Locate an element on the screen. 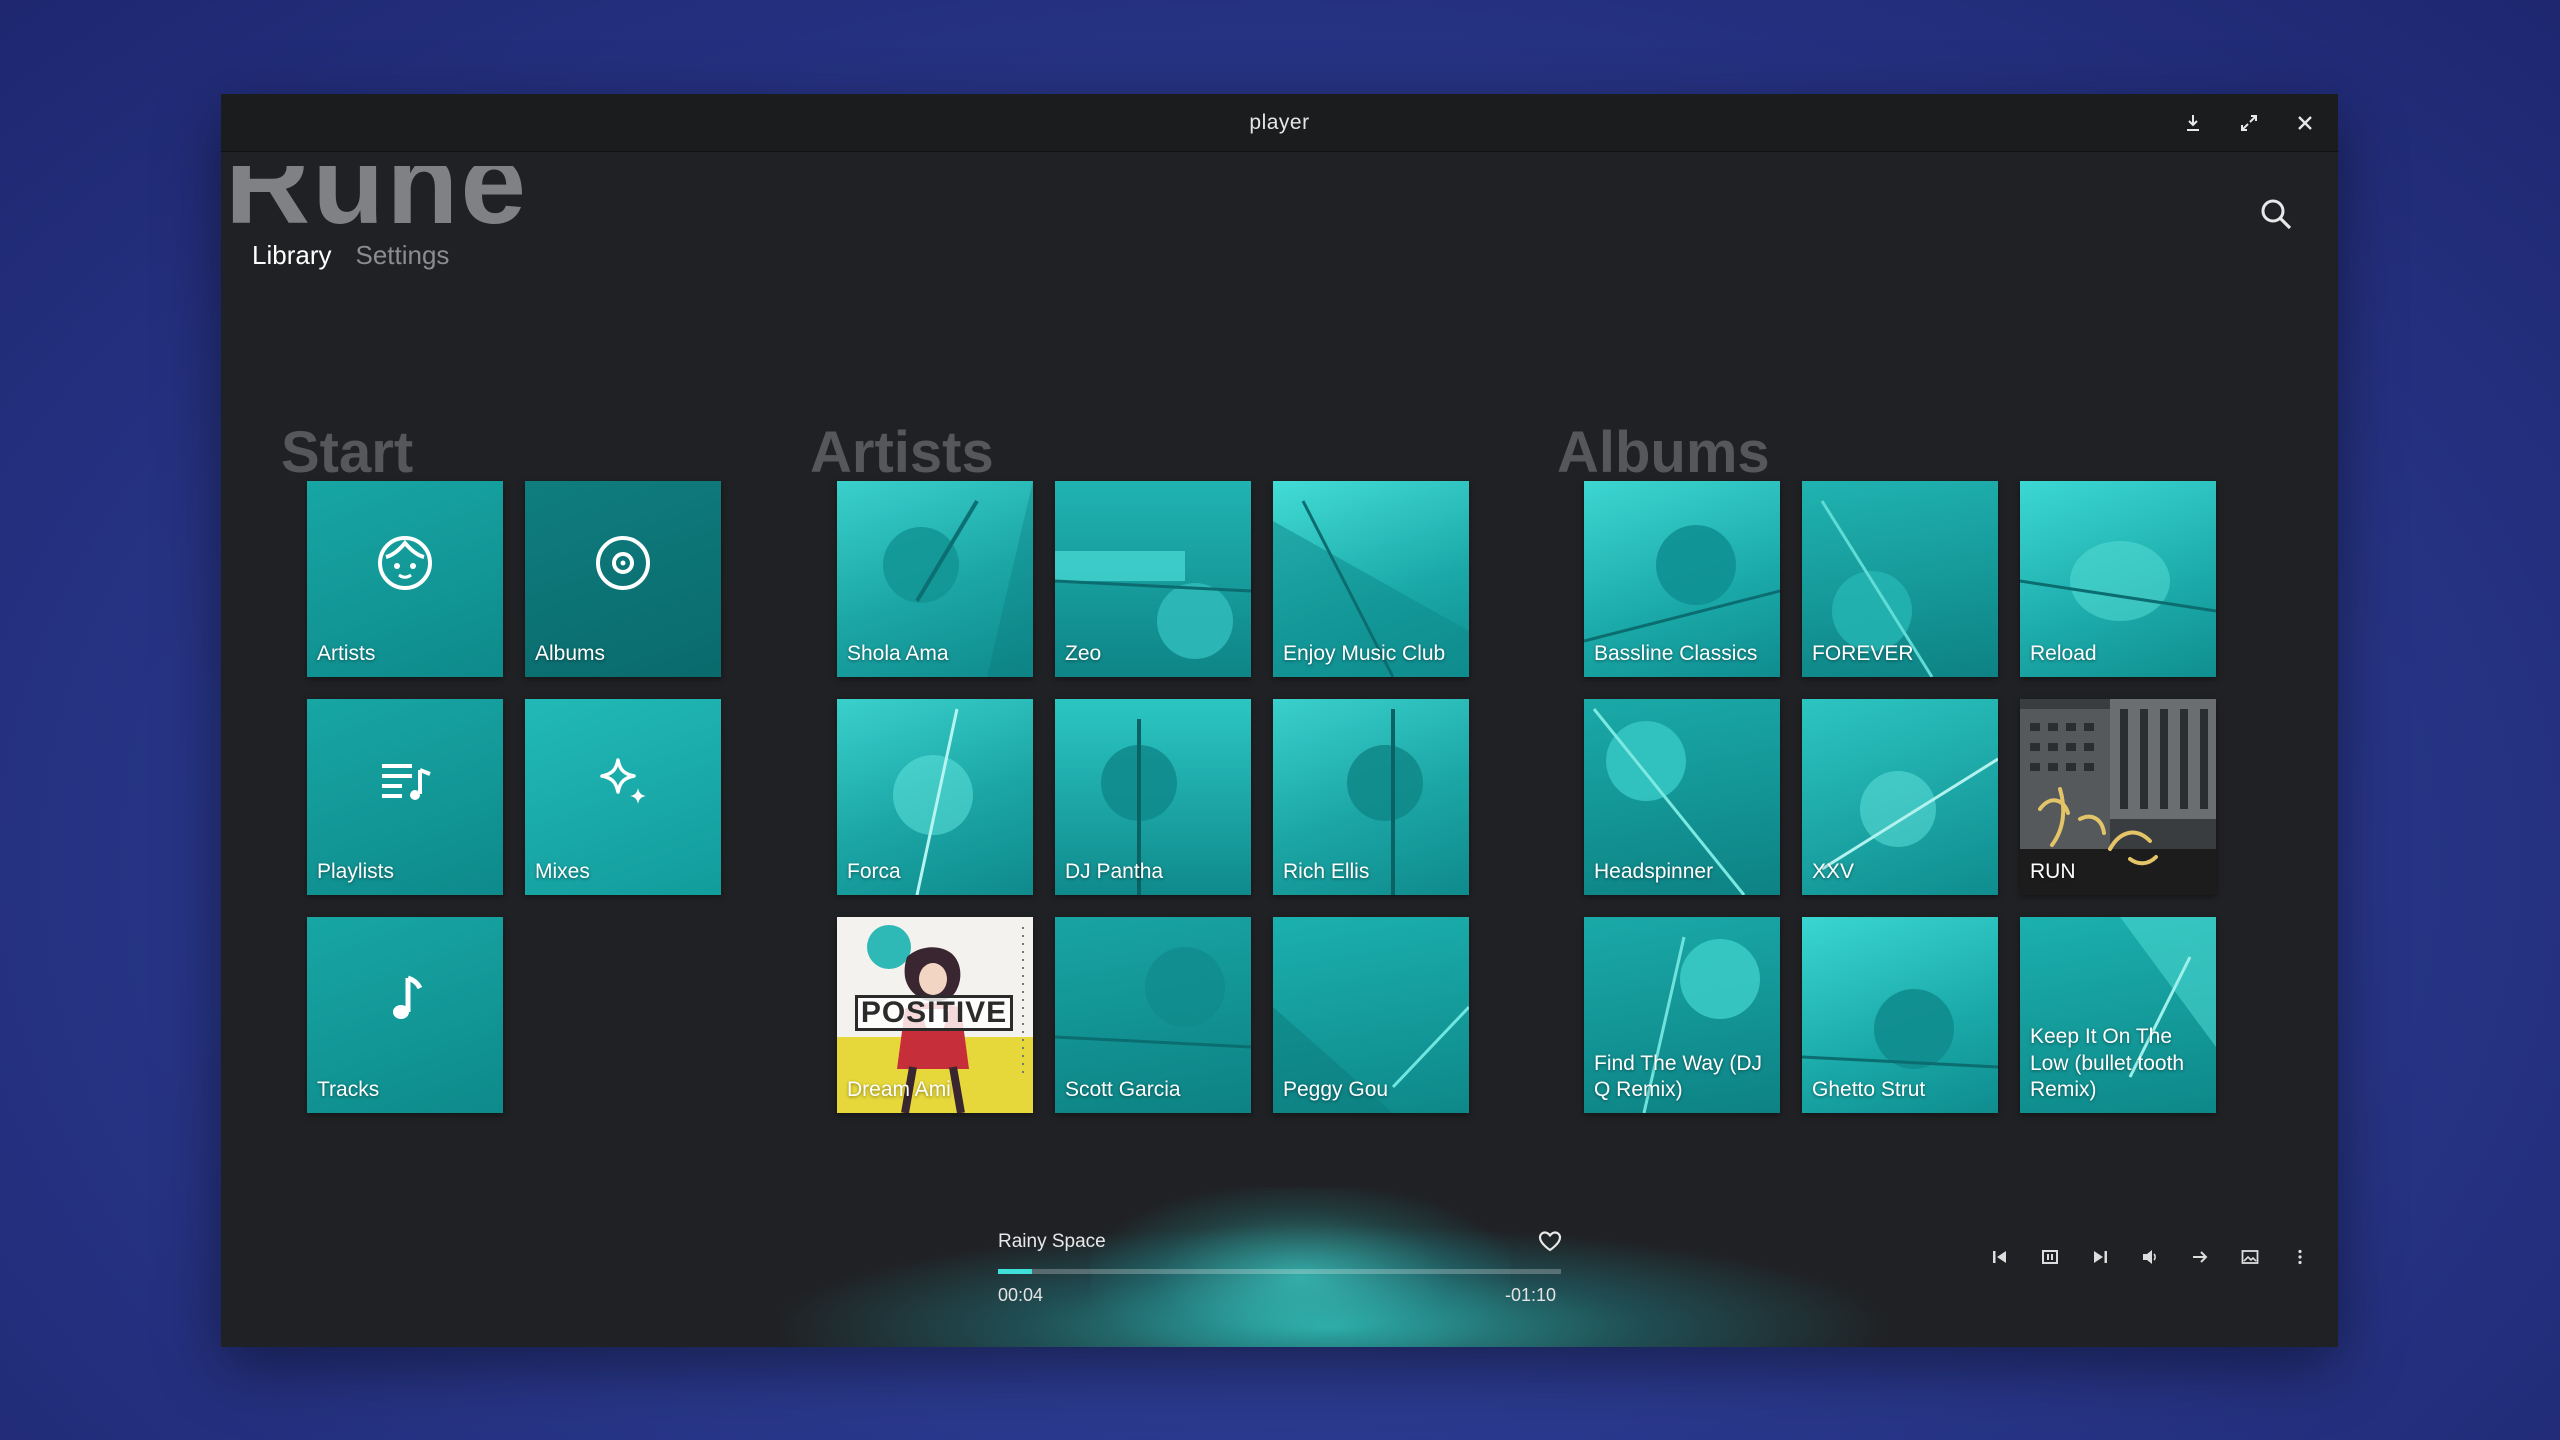 This screenshot has height=1440, width=2560. tile-label: Zeo is located at coordinates (1083, 653).